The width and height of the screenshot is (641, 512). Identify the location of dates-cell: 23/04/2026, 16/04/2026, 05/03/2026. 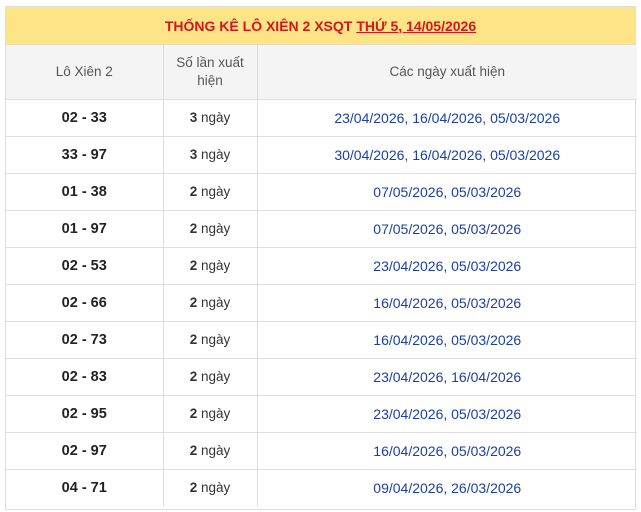
(447, 118).